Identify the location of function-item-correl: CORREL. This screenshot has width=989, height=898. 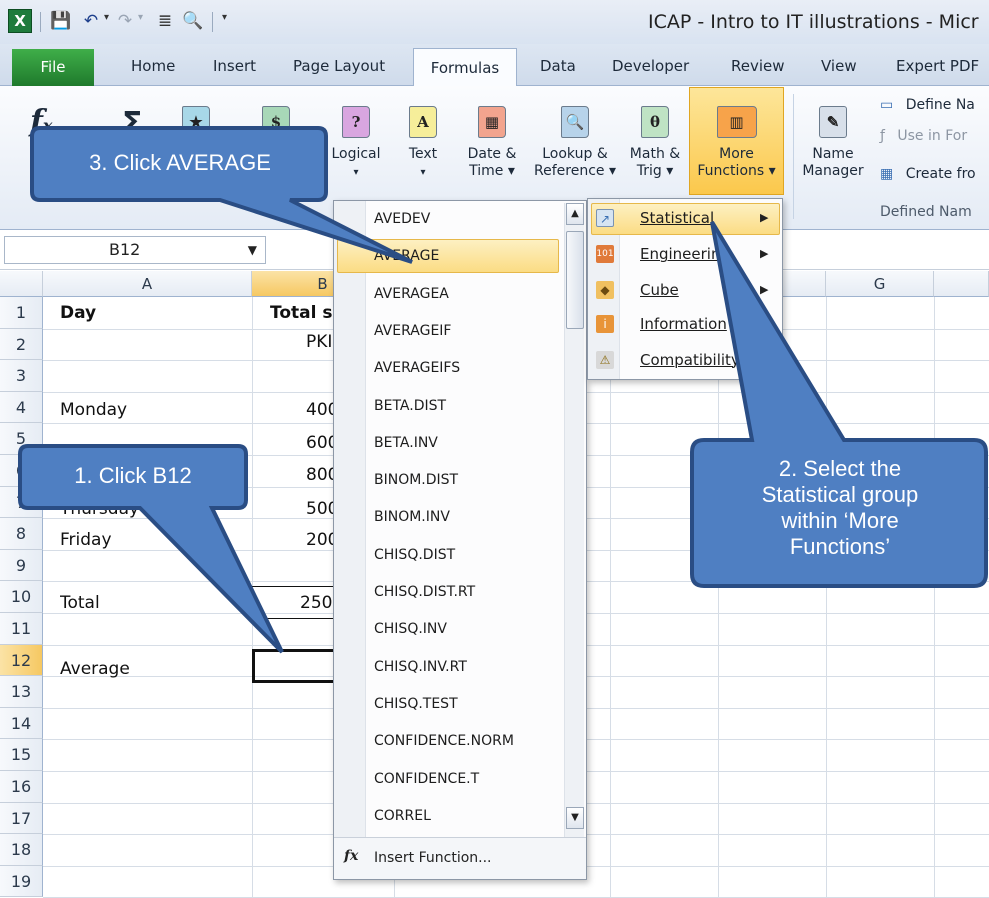
(402, 816).